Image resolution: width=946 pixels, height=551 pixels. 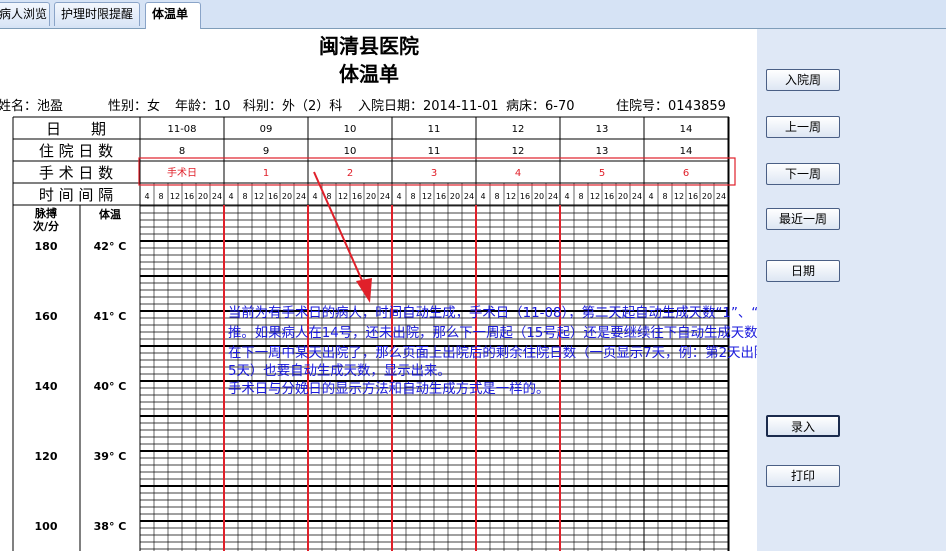 What do you see at coordinates (339, 371) in the screenshot?
I see `annotation-line: 5天）也要自动生成天数，显示出来。` at bounding box center [339, 371].